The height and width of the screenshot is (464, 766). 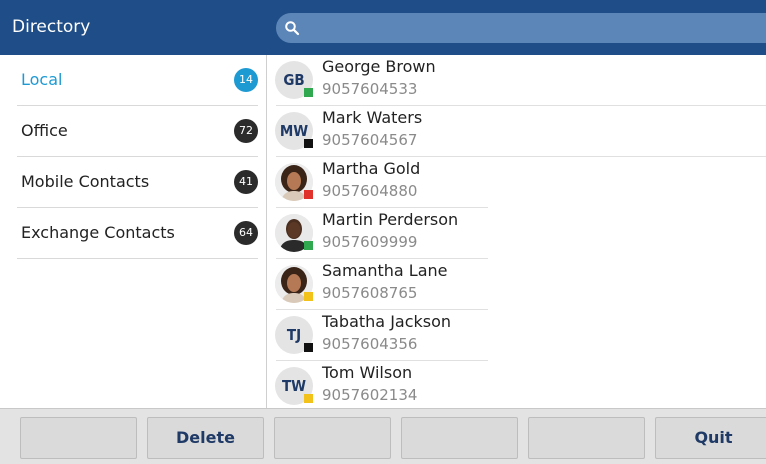 I want to click on contact-row: TW Tom Wilson 9057602134, so click(x=382, y=386).